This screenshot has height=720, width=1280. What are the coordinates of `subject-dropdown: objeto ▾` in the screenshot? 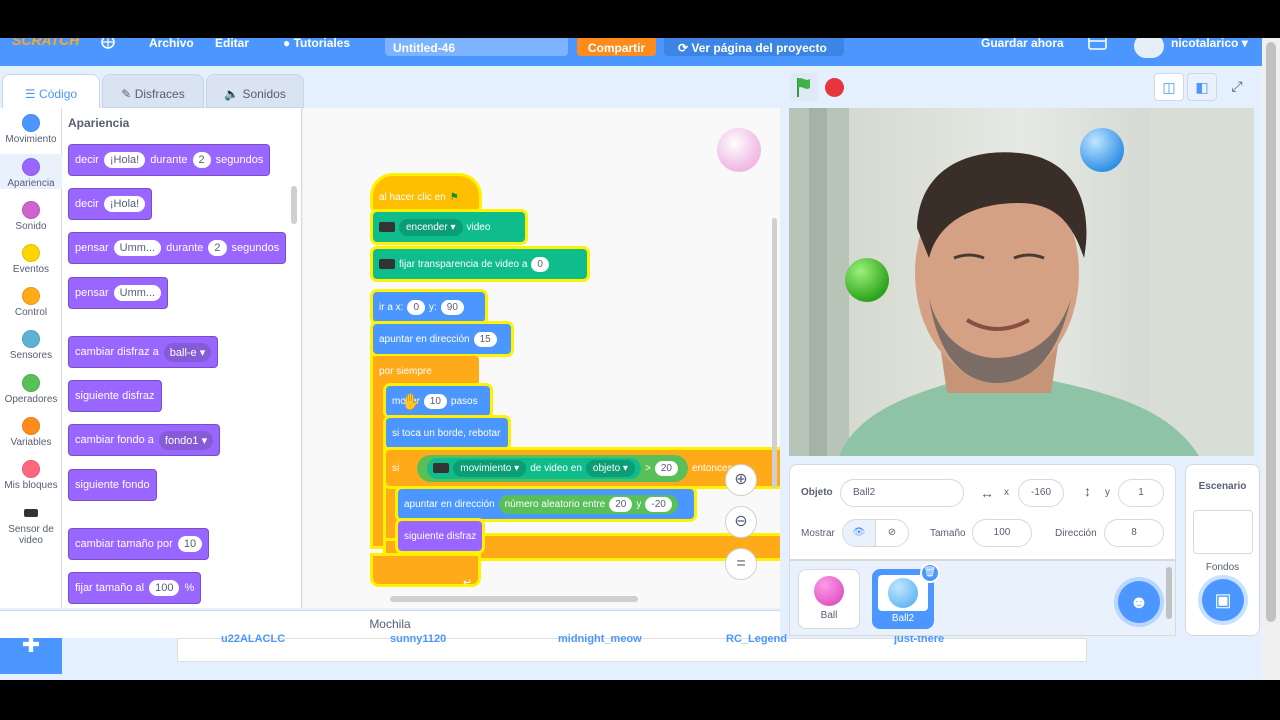 It's located at (610, 468).